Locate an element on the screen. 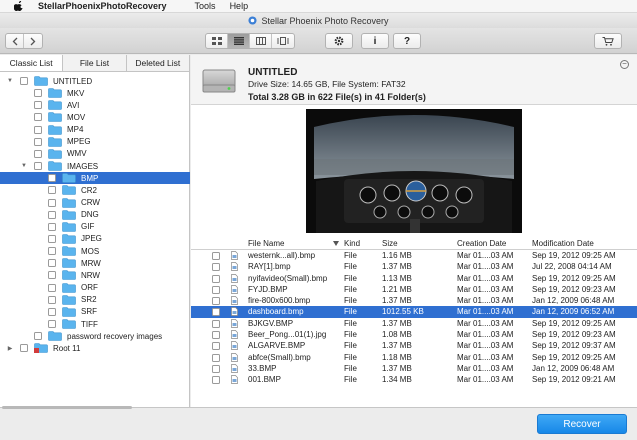 This screenshot has height=440, width=637. disclosure-collapsed-icon: ▶ is located at coordinates (10, 348).